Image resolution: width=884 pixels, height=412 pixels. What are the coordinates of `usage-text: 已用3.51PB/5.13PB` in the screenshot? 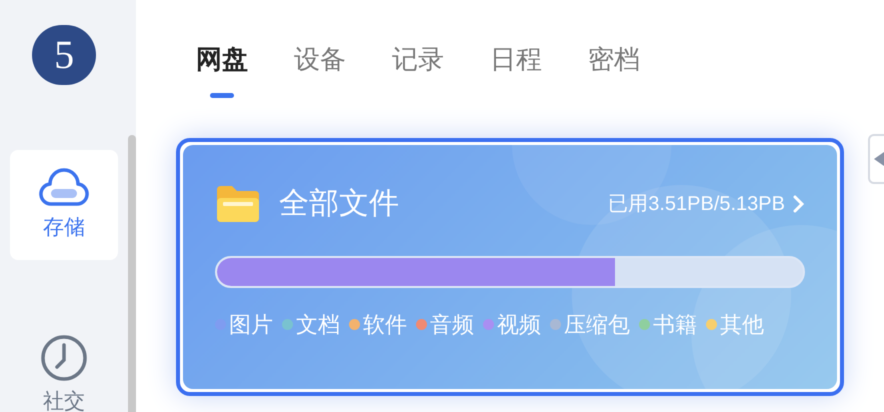 It's located at (696, 204).